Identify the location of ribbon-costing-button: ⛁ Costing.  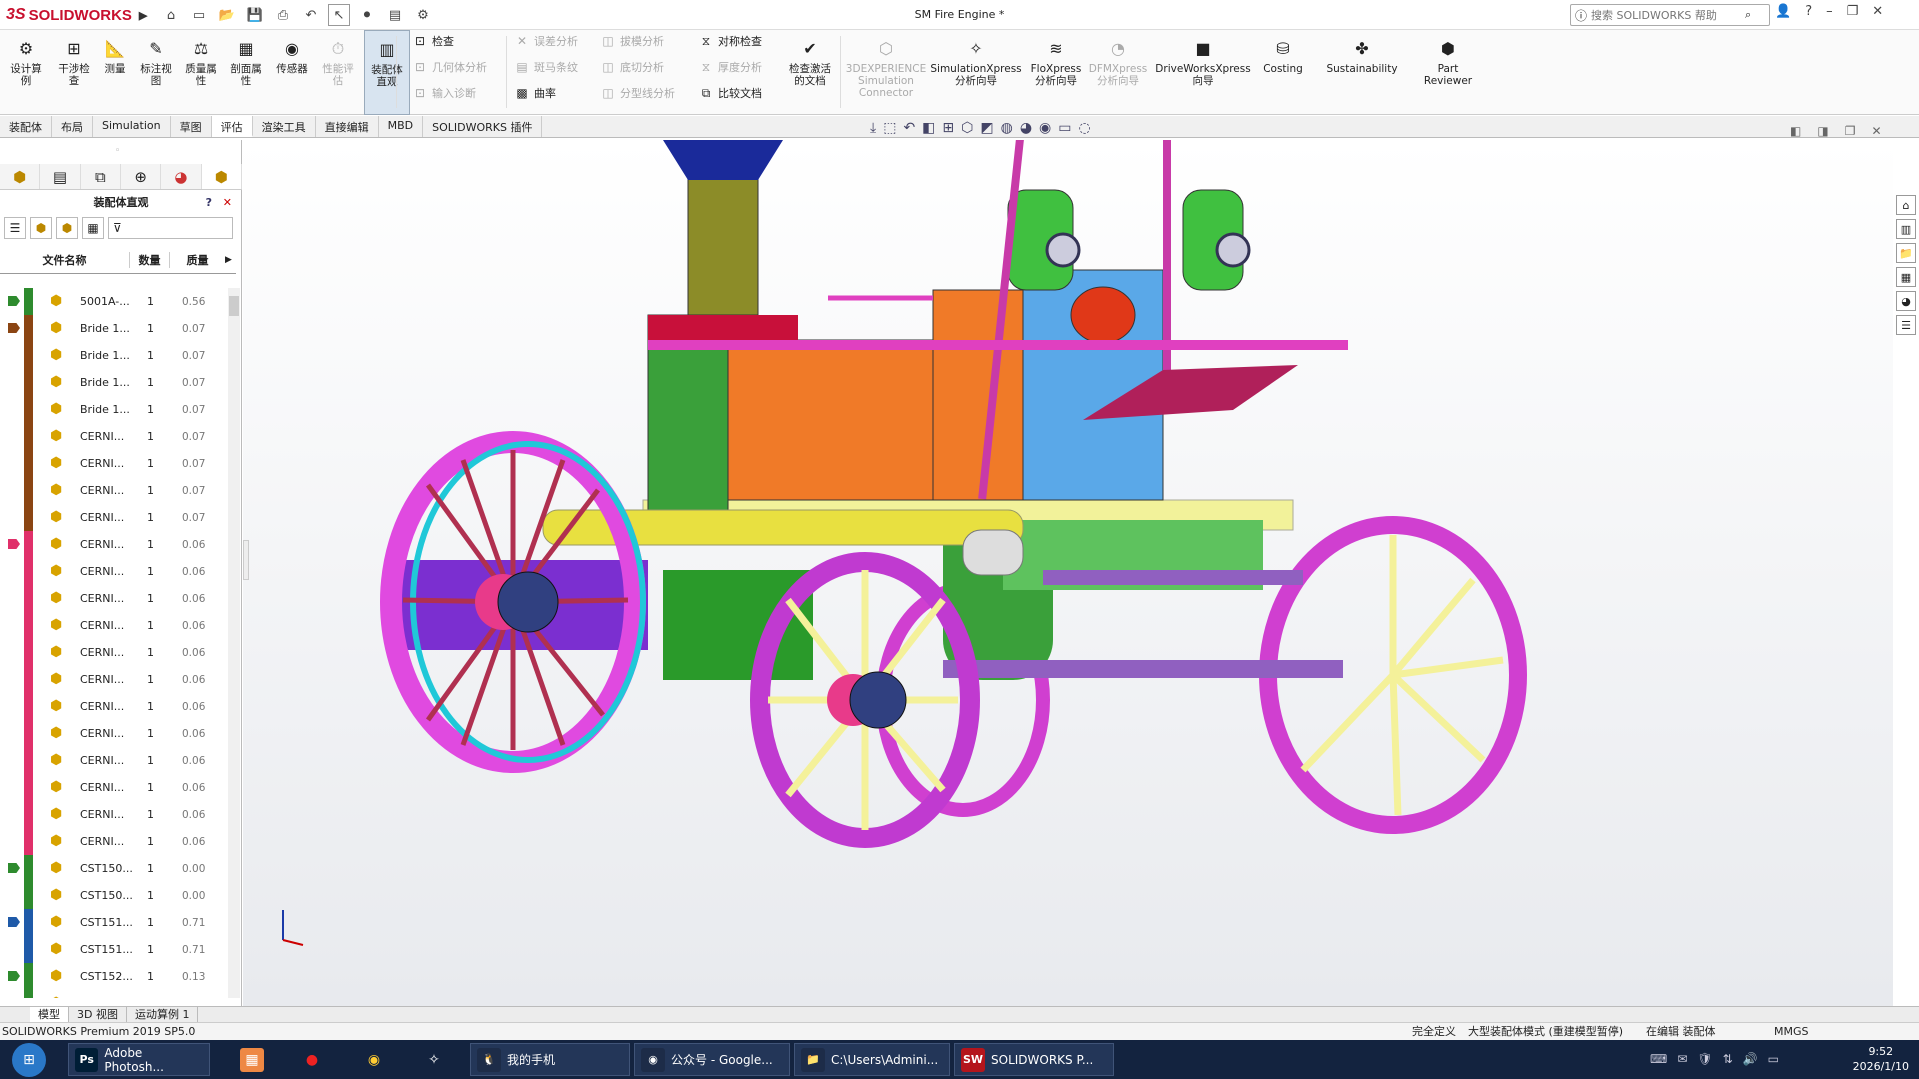
(1283, 72).